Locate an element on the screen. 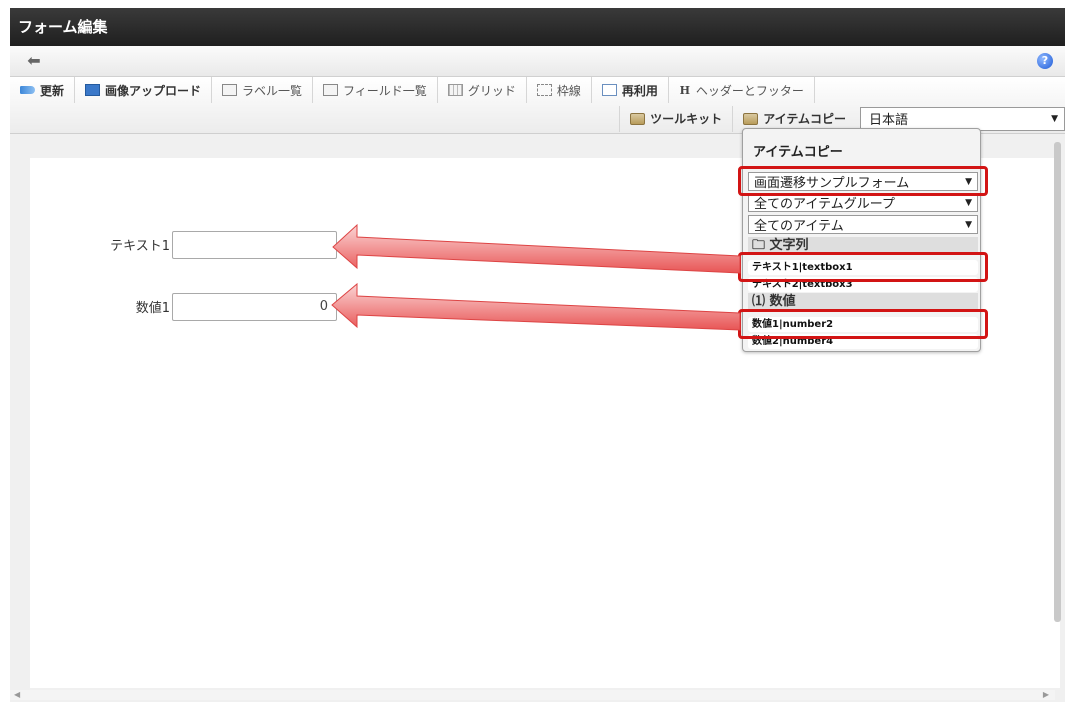 The image size is (1065, 702). arrow-to-text1 is located at coordinates (536, 248).